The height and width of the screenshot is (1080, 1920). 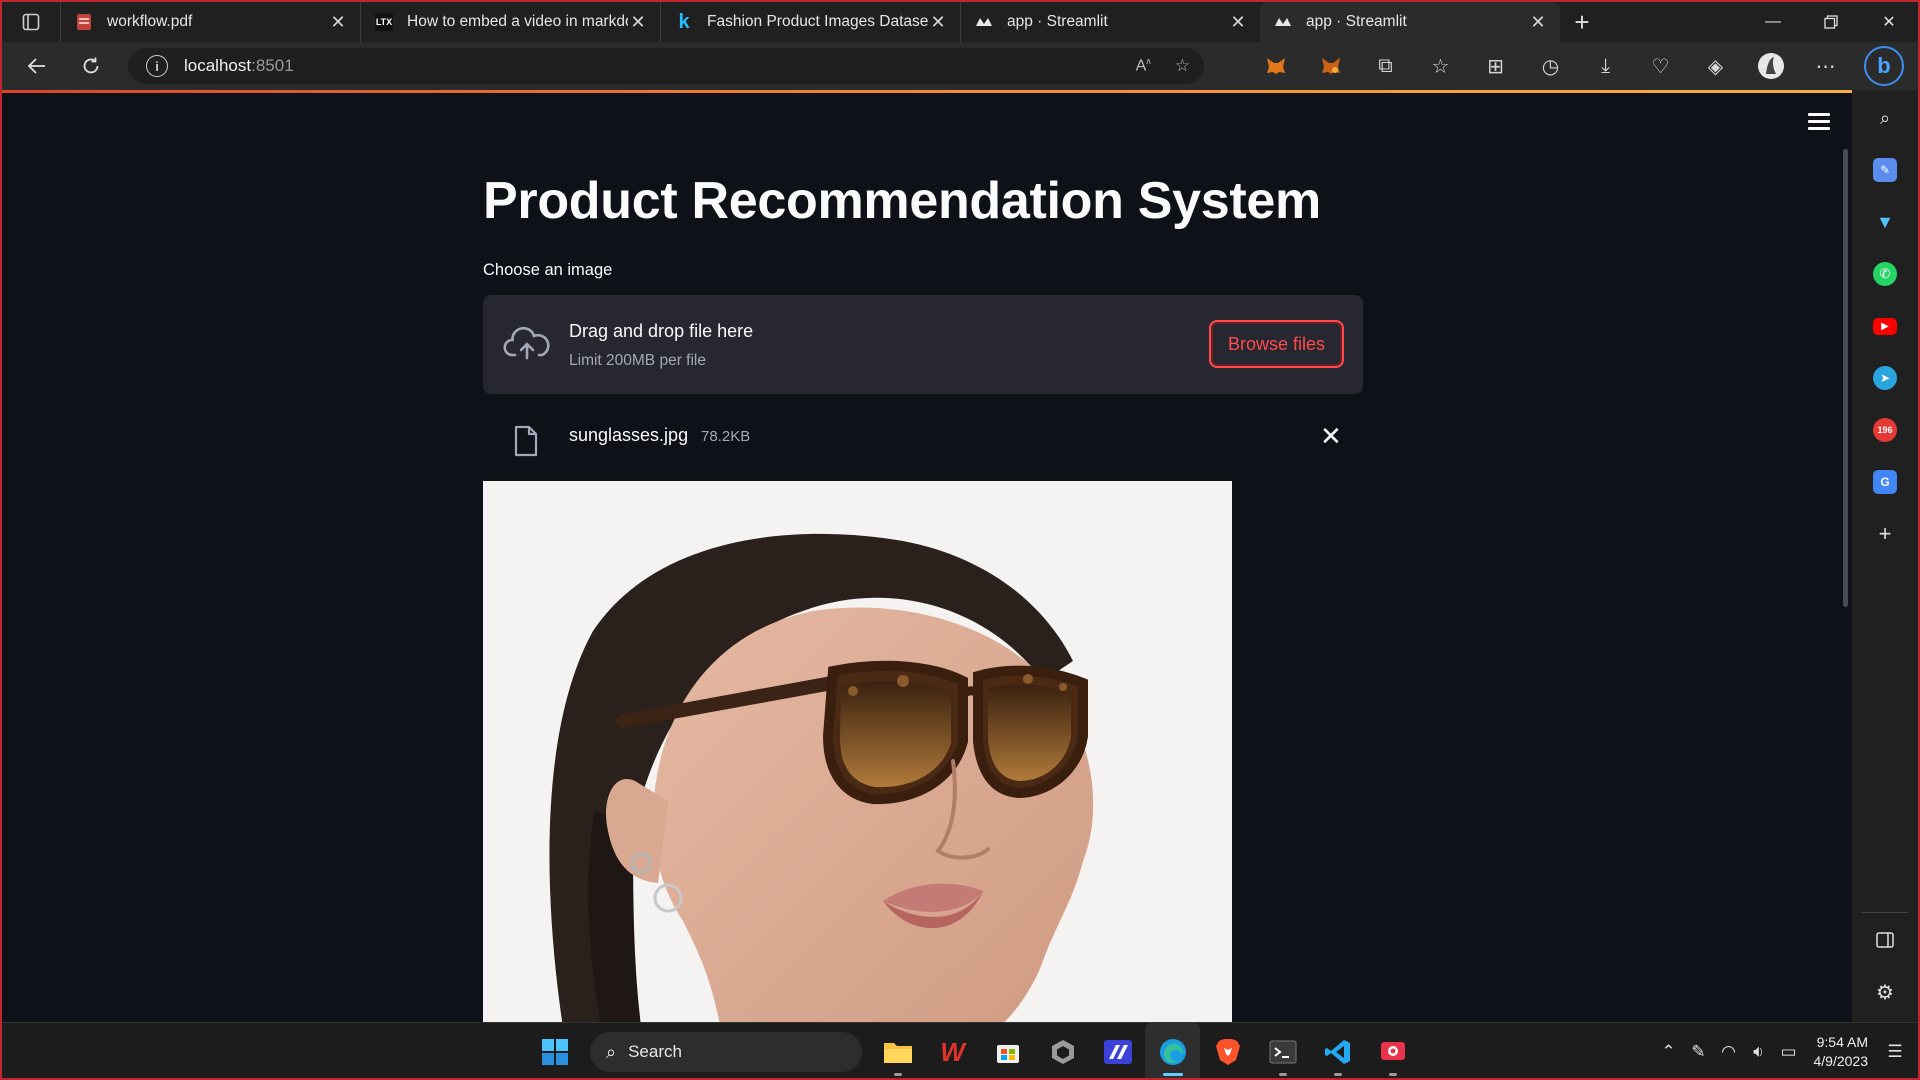 What do you see at coordinates (1275, 66) in the screenshot?
I see `metamask-extension-icon` at bounding box center [1275, 66].